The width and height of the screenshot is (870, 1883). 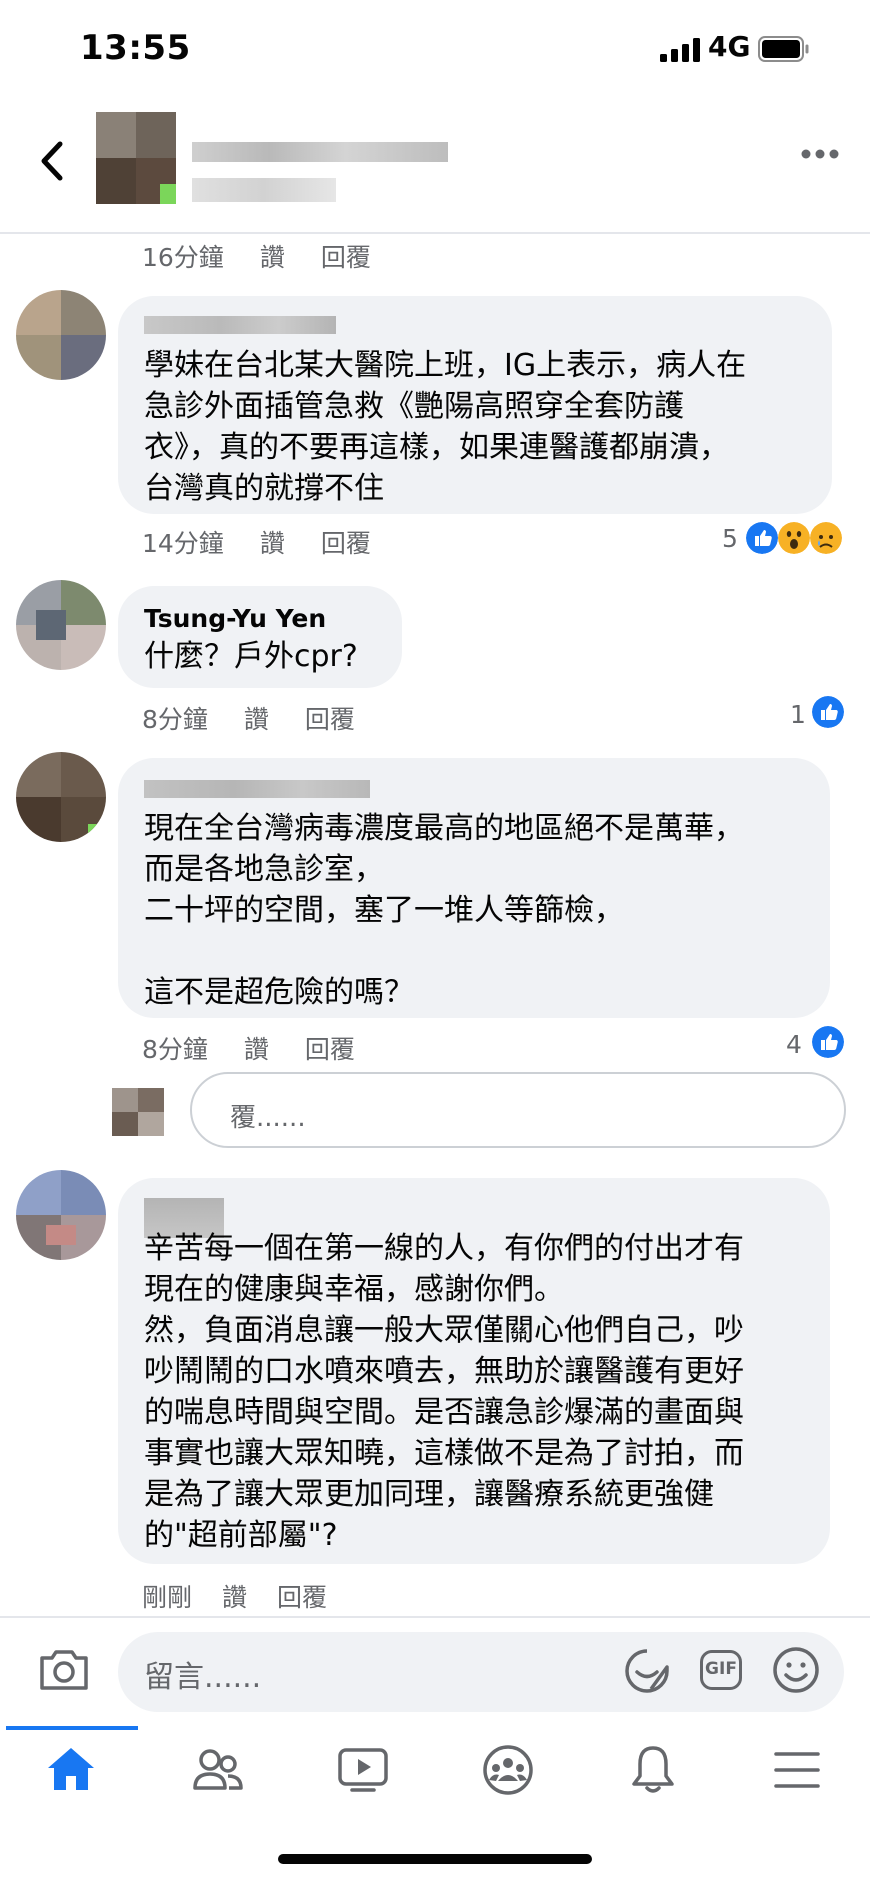 I want to click on composer-divider, so click(x=435, y=1617).